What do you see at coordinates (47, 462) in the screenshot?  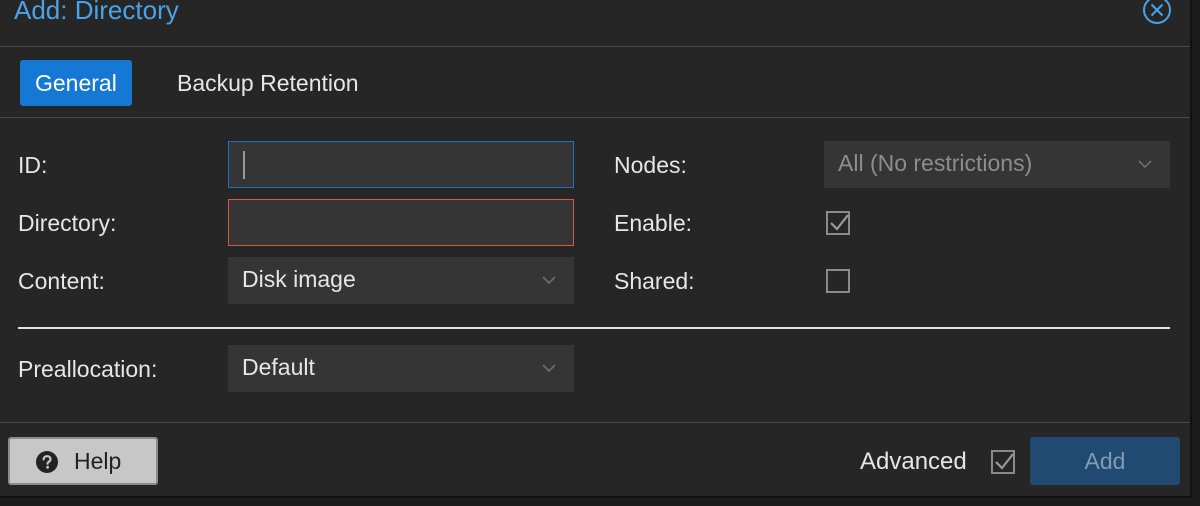 I see `question-circle-icon` at bounding box center [47, 462].